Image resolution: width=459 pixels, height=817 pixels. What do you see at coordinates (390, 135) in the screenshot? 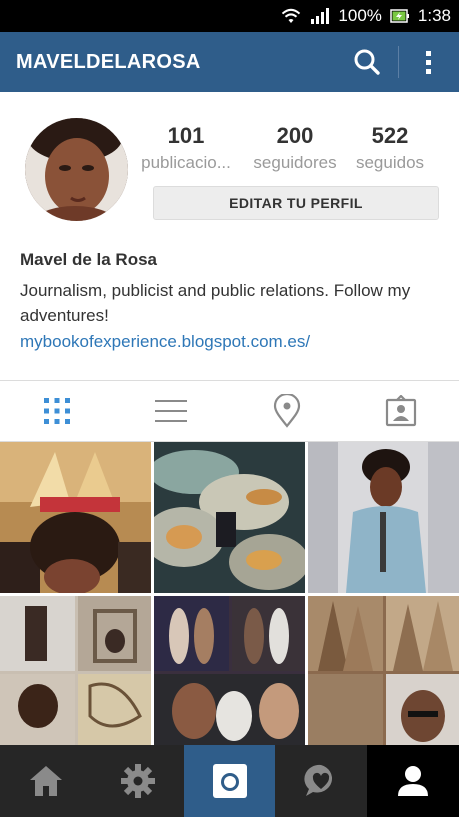
I see `following-count: 522` at bounding box center [390, 135].